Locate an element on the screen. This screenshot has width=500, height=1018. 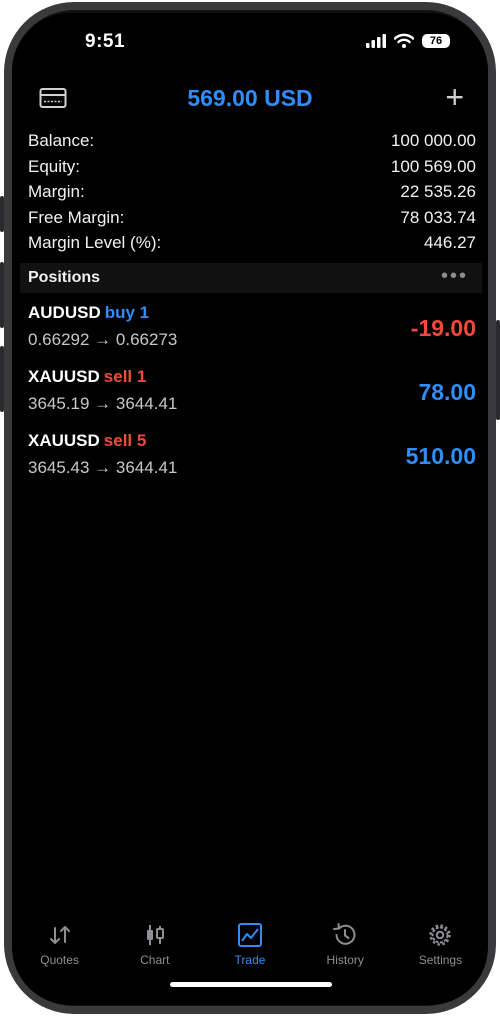
tab-history: History is located at coordinates (345, 948).